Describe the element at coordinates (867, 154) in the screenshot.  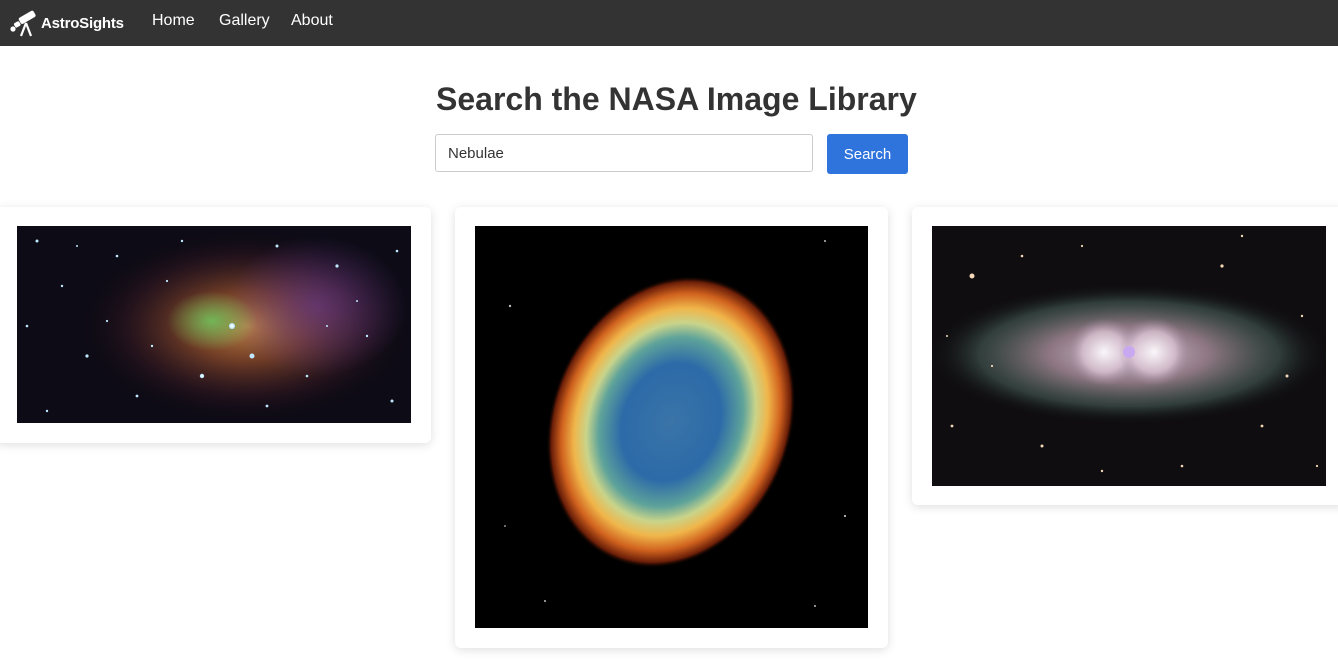
I see `search-button: Search` at that location.